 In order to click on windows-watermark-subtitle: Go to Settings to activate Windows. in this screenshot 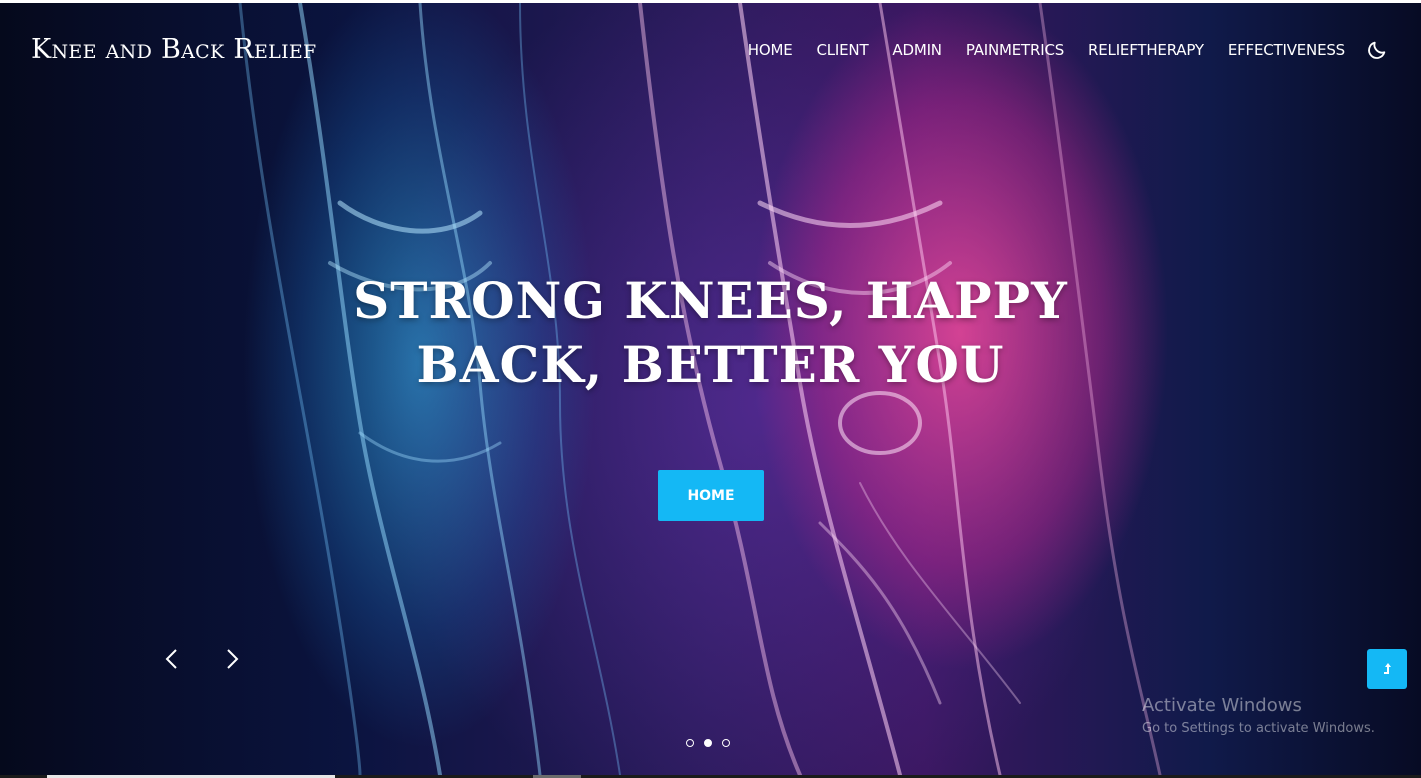, I will do `click(1258, 728)`.